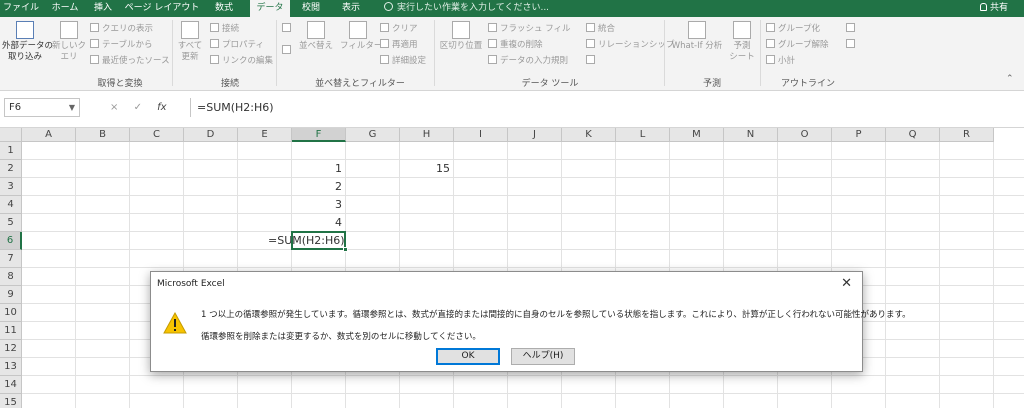 The height and width of the screenshot is (408, 1024). I want to click on row-header-9: 9, so click(11, 295).